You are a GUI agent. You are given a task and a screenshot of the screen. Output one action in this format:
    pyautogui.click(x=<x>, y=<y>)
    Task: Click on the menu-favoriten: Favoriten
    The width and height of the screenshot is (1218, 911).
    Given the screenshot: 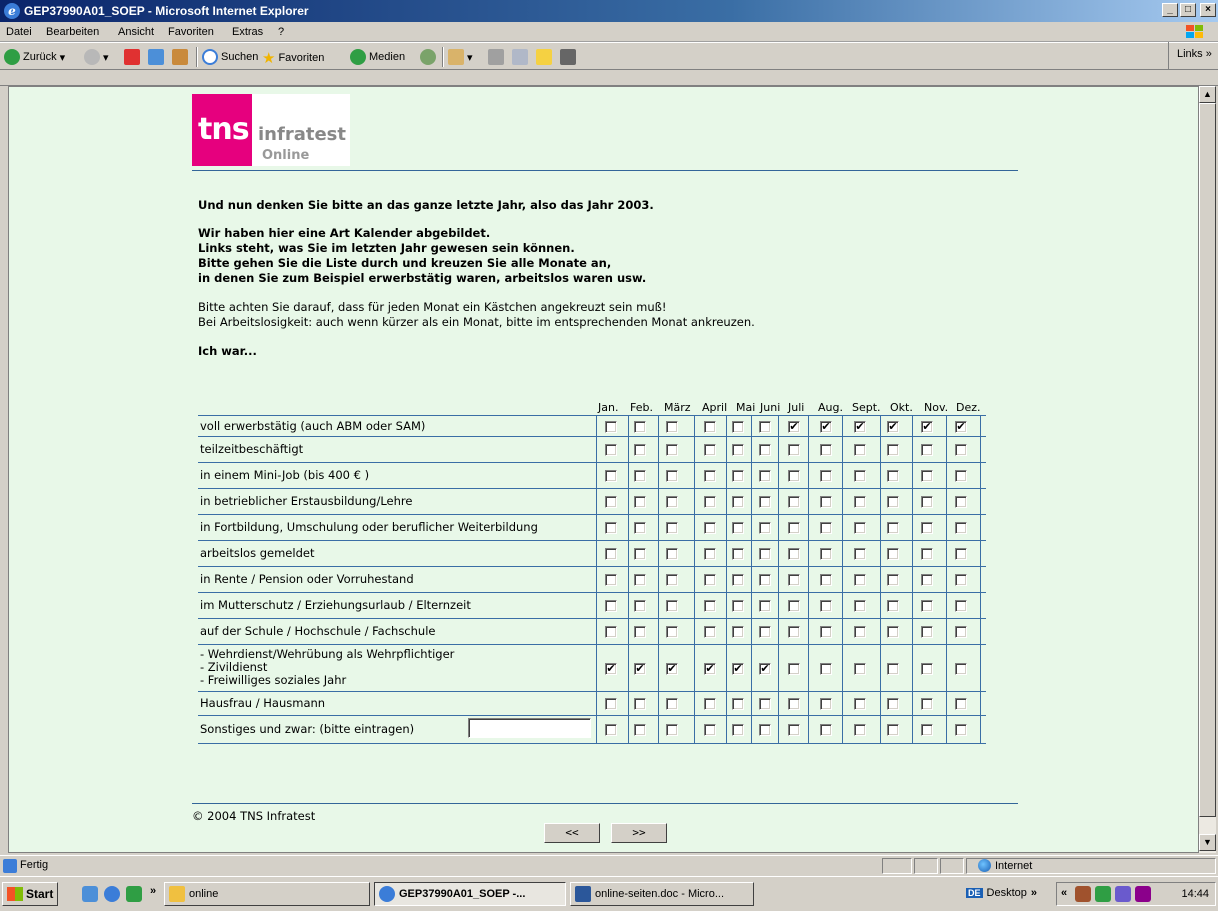 What is the action you would take?
    pyautogui.click(x=191, y=32)
    